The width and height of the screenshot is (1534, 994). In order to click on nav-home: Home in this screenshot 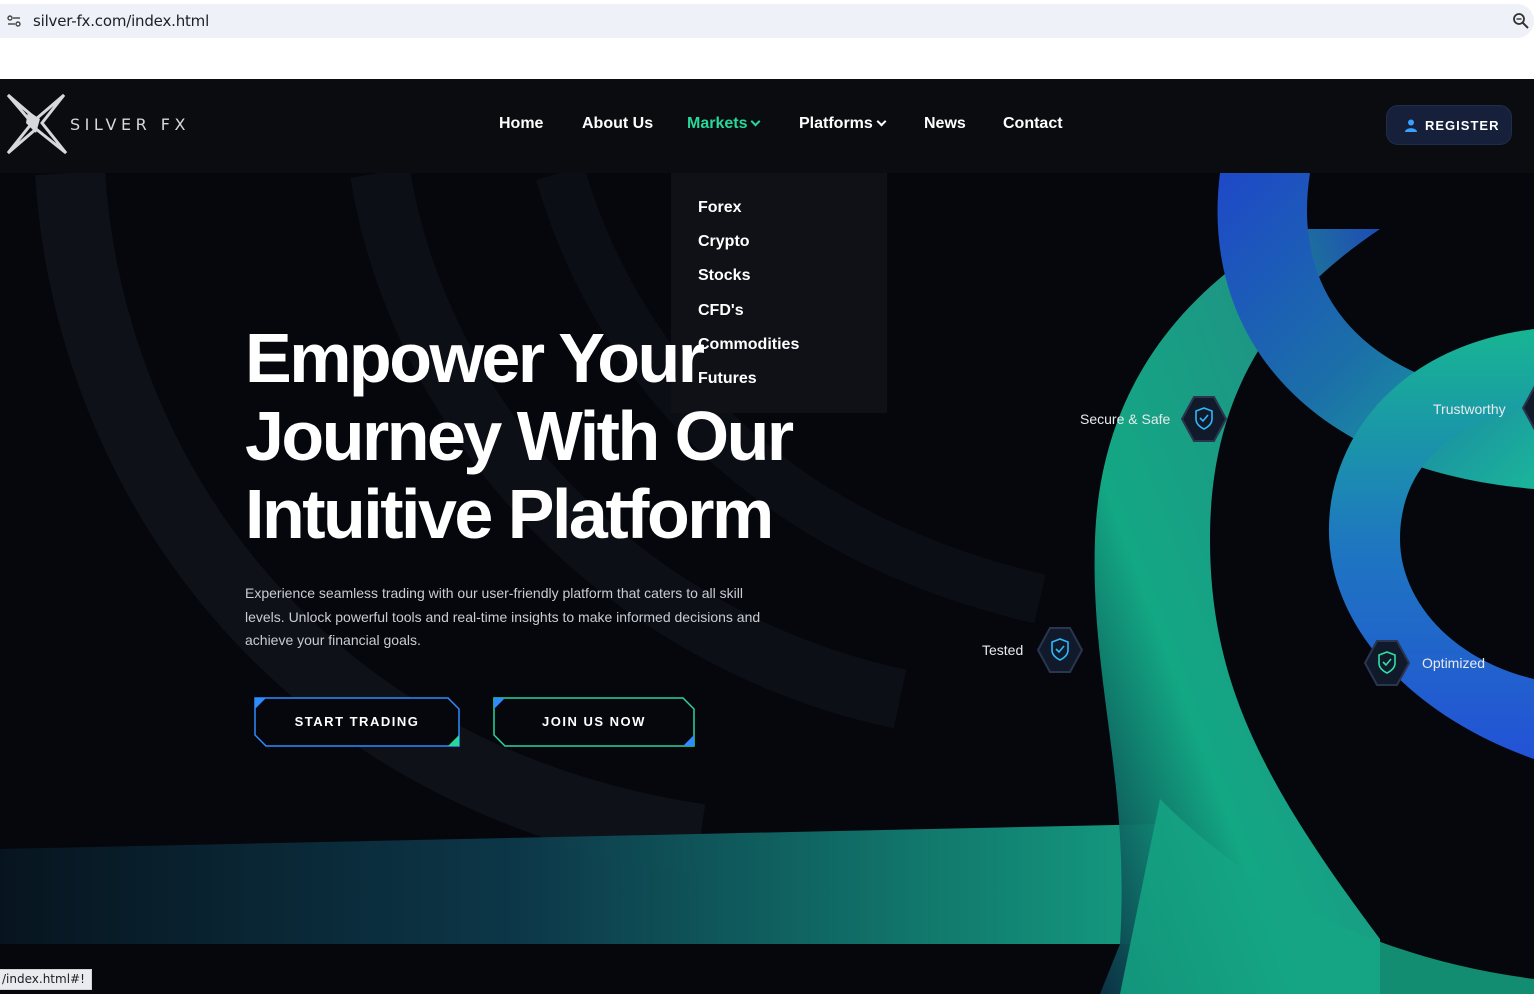, I will do `click(521, 124)`.